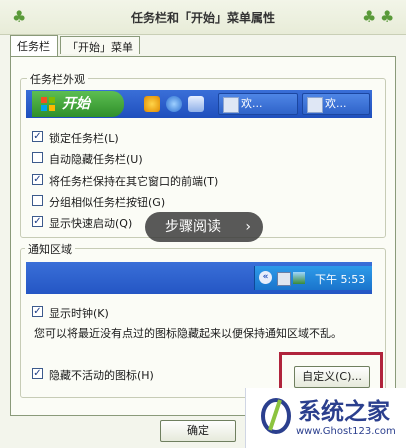  Describe the element at coordinates (57, 79) in the screenshot. I see `group-legend: 任务栏外观` at that location.